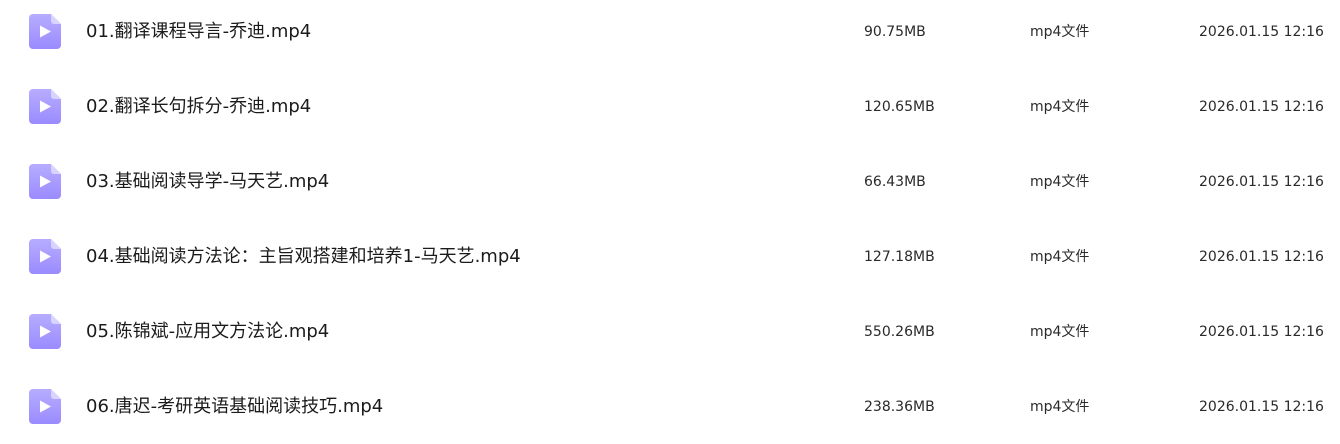 The width and height of the screenshot is (1340, 444). I want to click on file-size: 66.43MB, so click(895, 182).